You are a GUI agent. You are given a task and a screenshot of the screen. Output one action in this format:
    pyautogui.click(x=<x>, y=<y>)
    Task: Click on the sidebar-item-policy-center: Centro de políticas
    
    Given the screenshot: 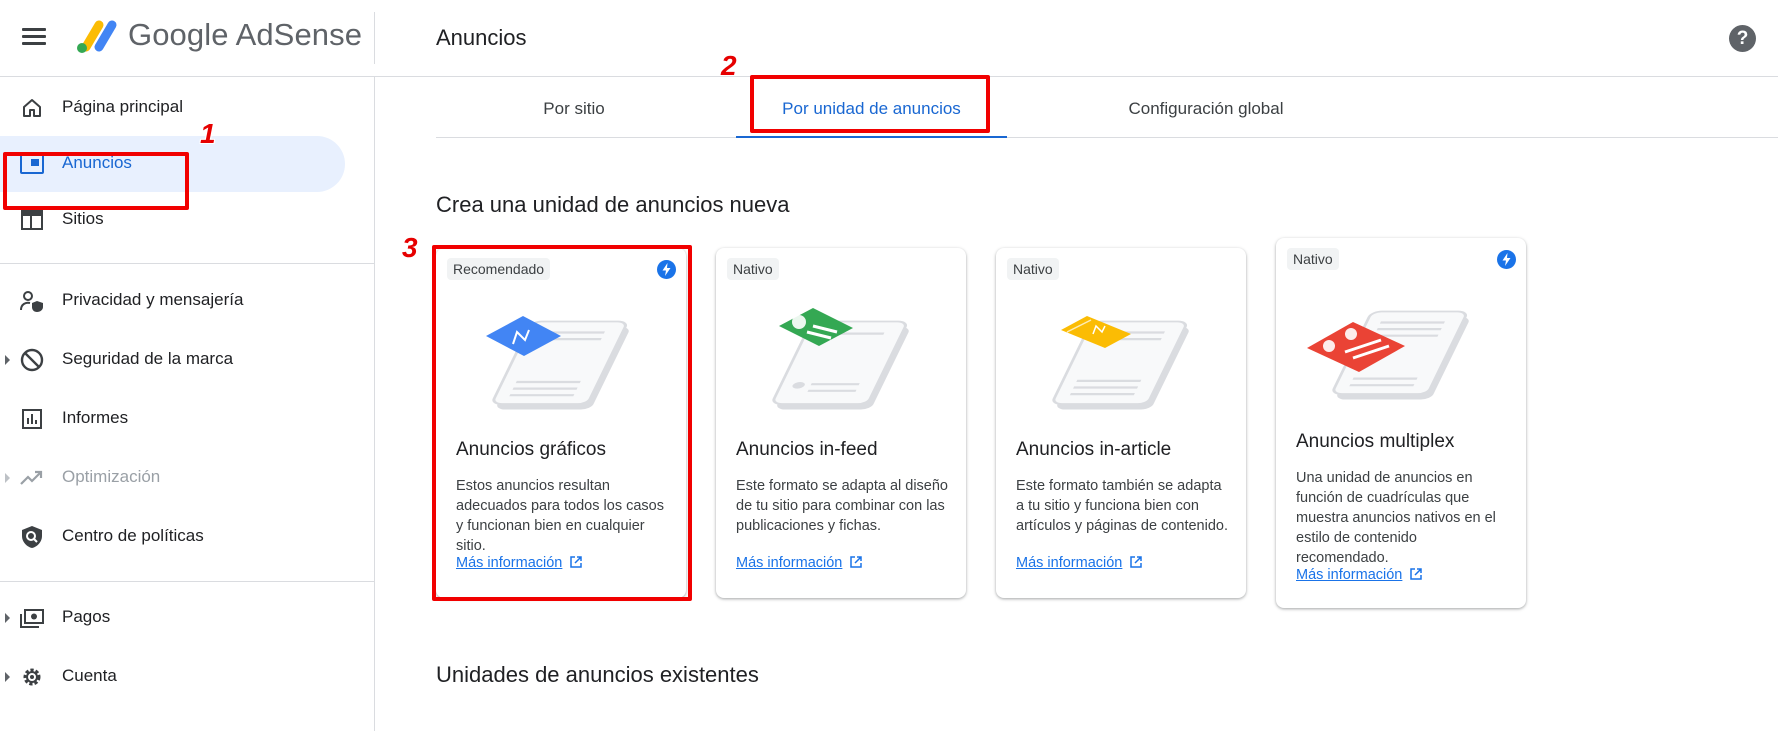 What is the action you would take?
    pyautogui.click(x=172, y=537)
    